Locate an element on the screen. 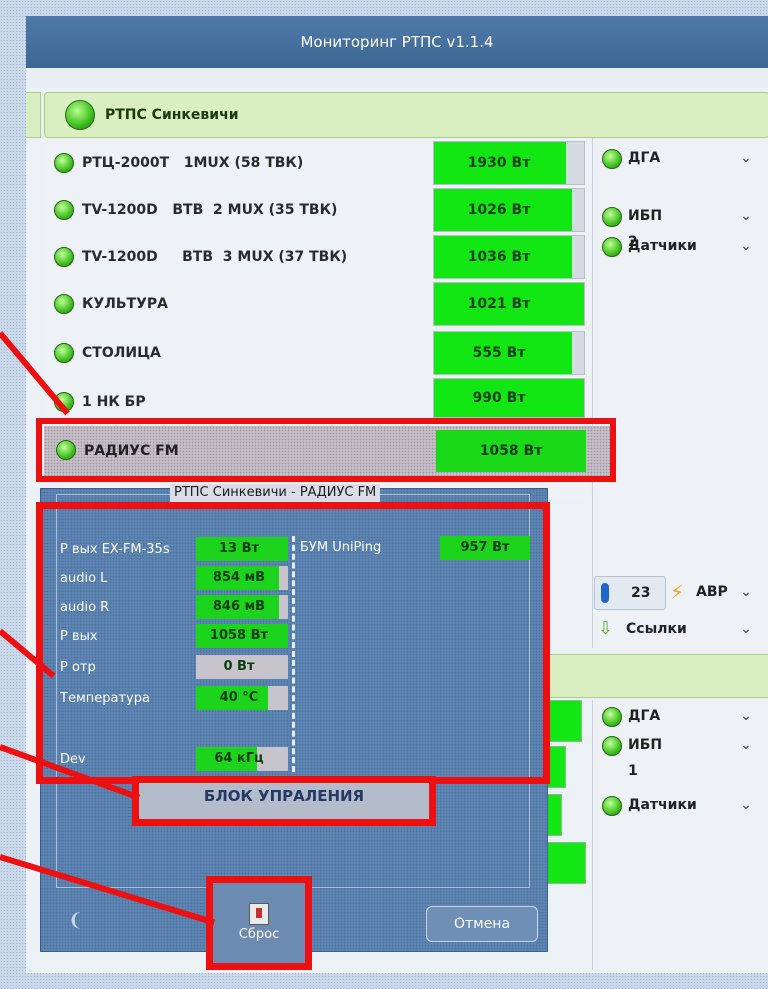  transmitter-label: 1 НК БР is located at coordinates (114, 402).